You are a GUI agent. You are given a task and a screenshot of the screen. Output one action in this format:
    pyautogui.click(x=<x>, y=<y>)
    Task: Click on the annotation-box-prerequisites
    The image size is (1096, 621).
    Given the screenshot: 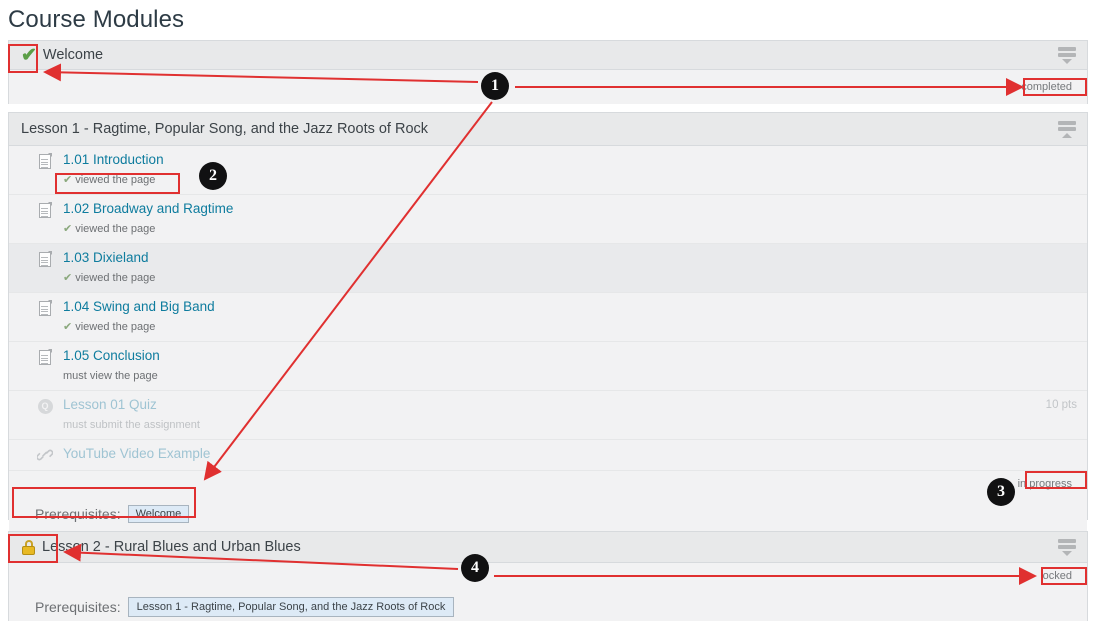 What is the action you would take?
    pyautogui.click(x=104, y=502)
    